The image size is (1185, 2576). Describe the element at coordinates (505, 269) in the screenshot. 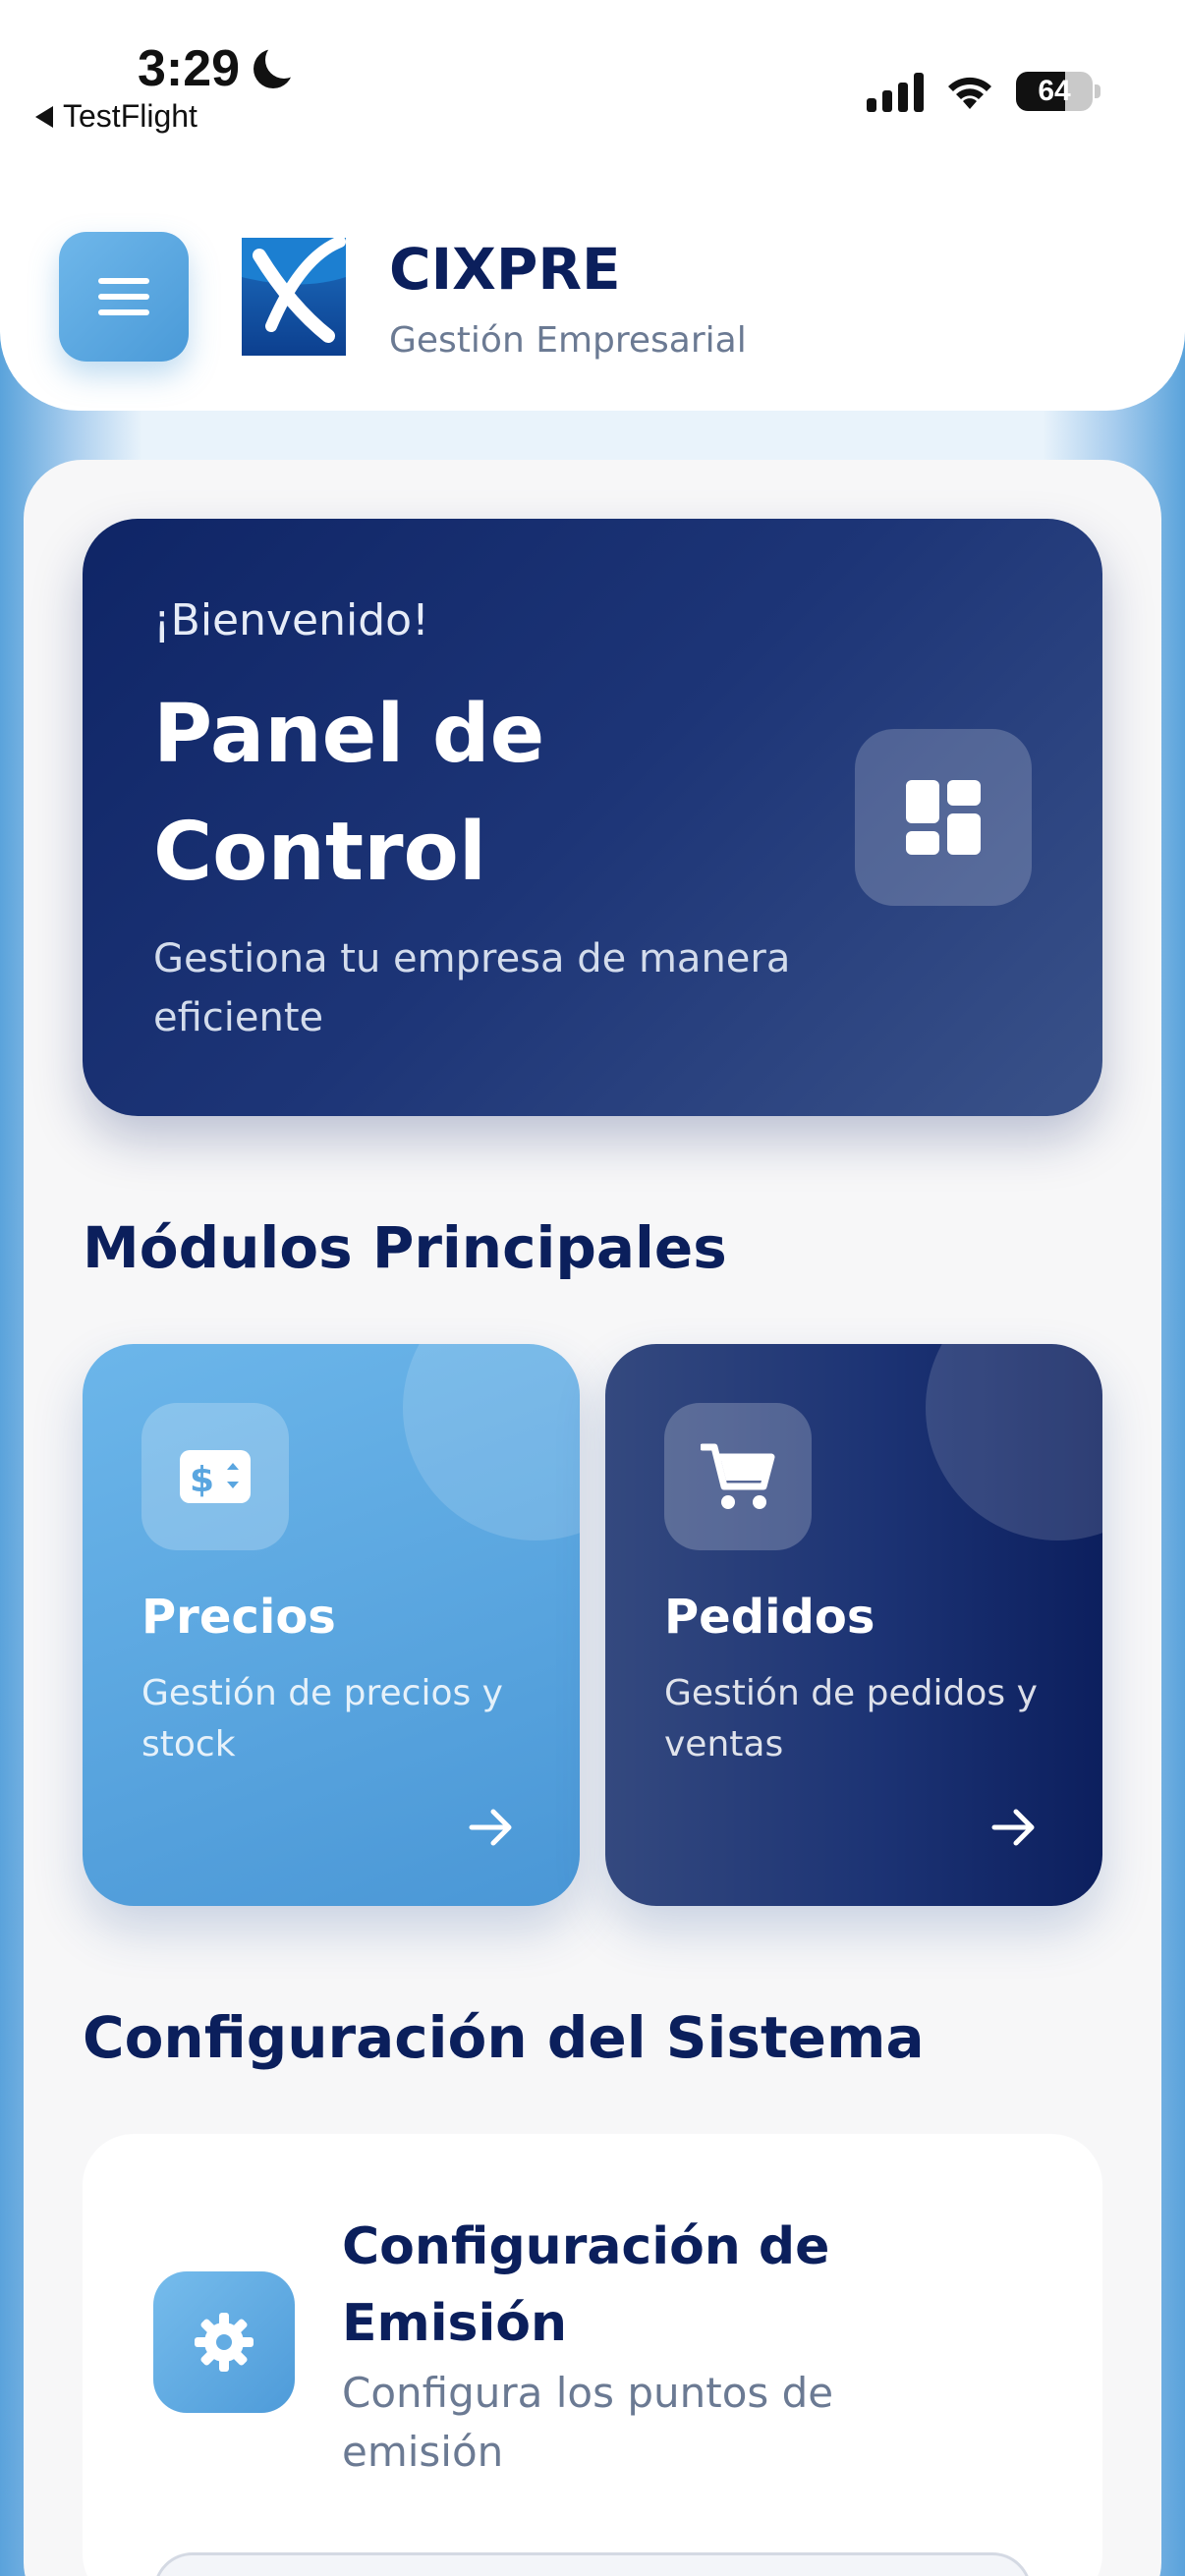

I see `brand-name: CIXPRE` at that location.